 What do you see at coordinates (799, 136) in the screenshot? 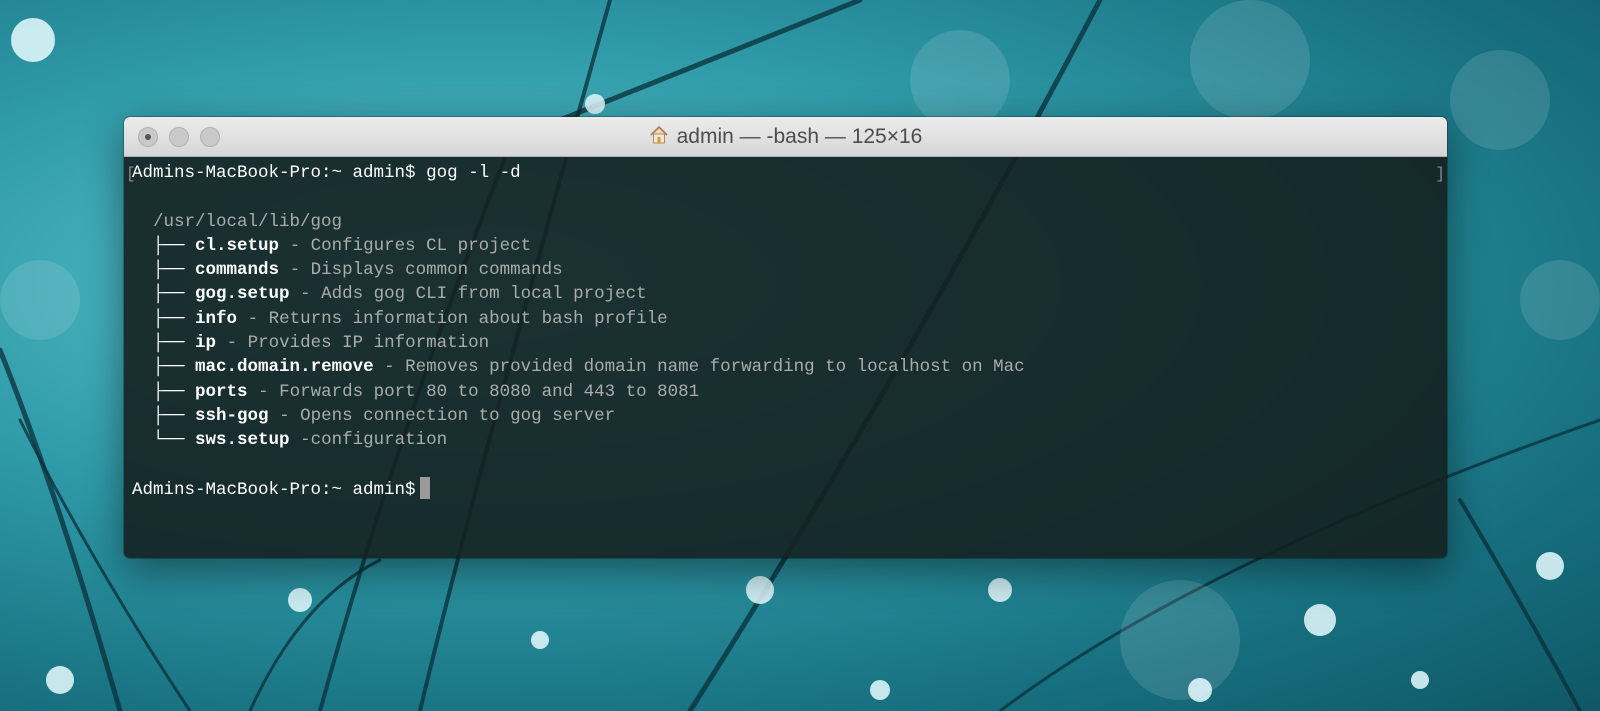
I see `window-title-text: admin — -bash — 125×16` at bounding box center [799, 136].